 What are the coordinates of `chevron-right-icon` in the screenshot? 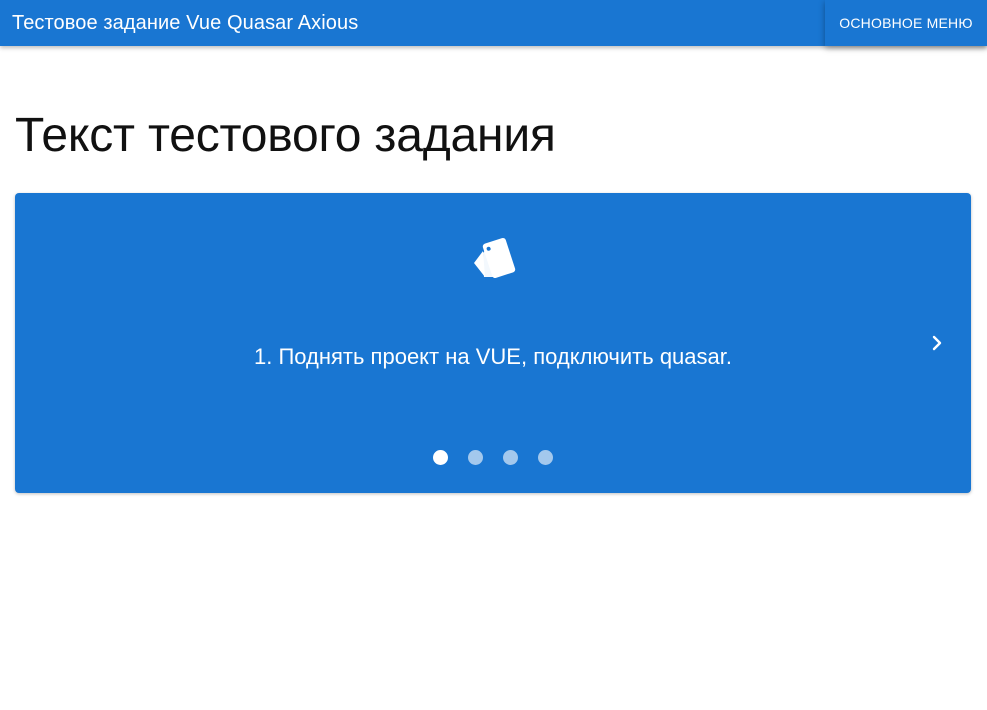 It's located at (937, 343).